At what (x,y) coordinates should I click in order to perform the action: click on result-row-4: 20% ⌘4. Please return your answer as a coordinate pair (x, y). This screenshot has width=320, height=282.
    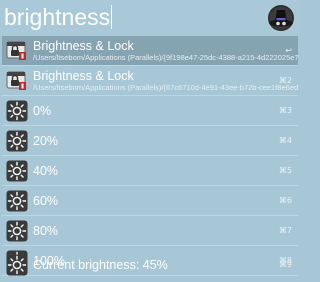
    Looking at the image, I should click on (150, 140).